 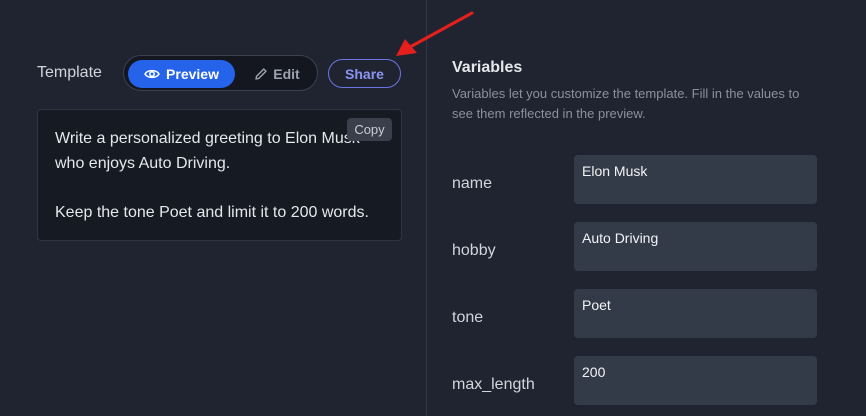 What do you see at coordinates (192, 74) in the screenshot?
I see `preview-button-label: Preview` at bounding box center [192, 74].